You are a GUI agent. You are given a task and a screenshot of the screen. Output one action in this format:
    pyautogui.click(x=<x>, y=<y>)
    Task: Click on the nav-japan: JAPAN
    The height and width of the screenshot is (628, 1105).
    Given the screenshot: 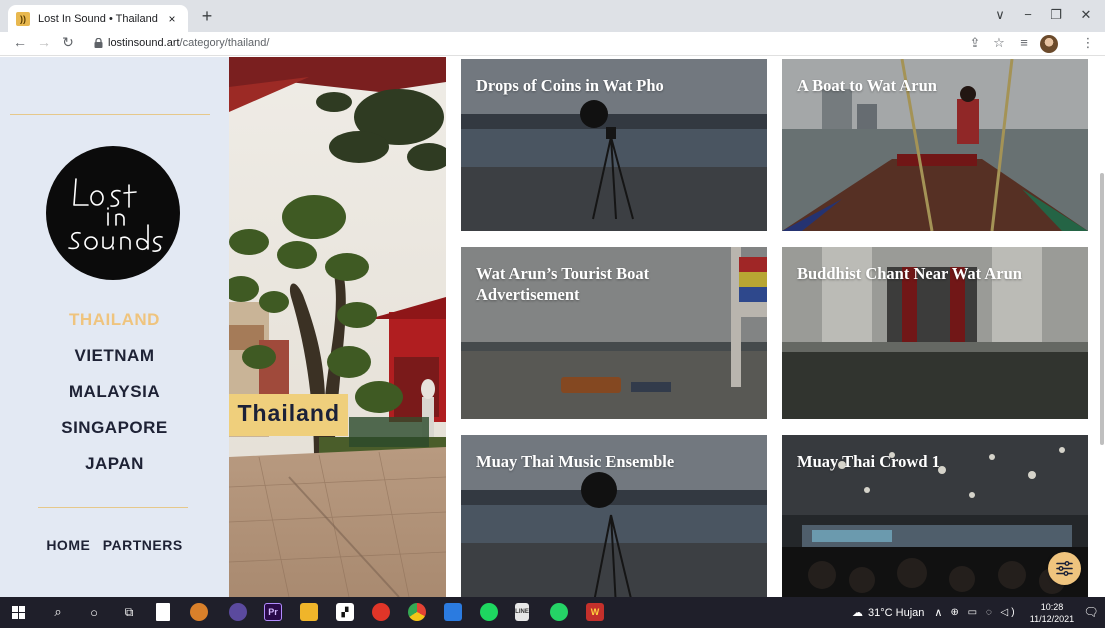 What is the action you would take?
    pyautogui.click(x=114, y=464)
    